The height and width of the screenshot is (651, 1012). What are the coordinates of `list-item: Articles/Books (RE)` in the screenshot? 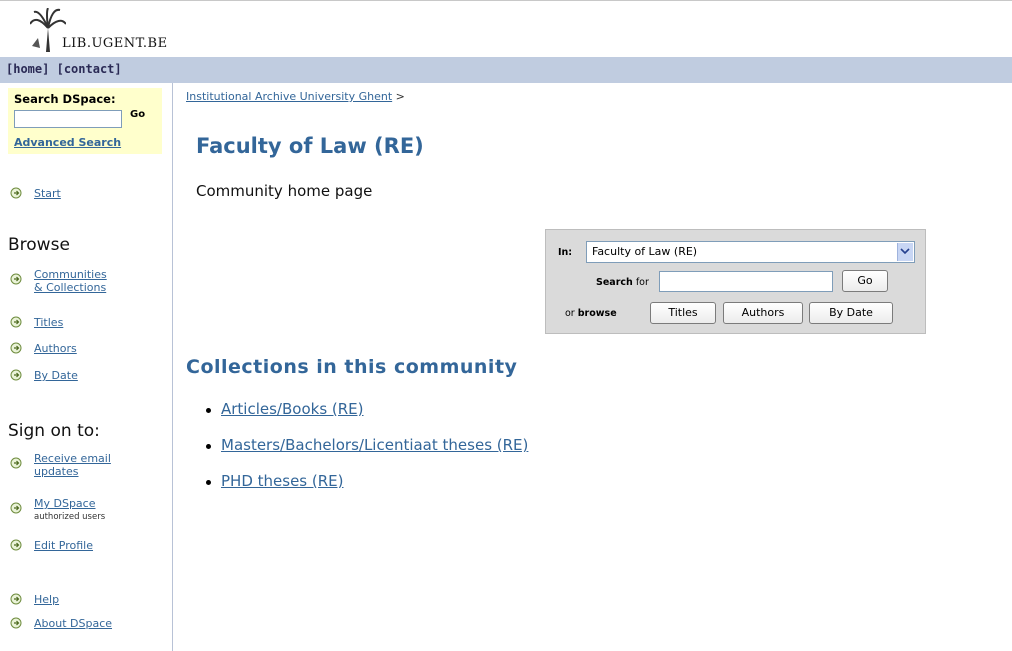 It's located at (367, 418).